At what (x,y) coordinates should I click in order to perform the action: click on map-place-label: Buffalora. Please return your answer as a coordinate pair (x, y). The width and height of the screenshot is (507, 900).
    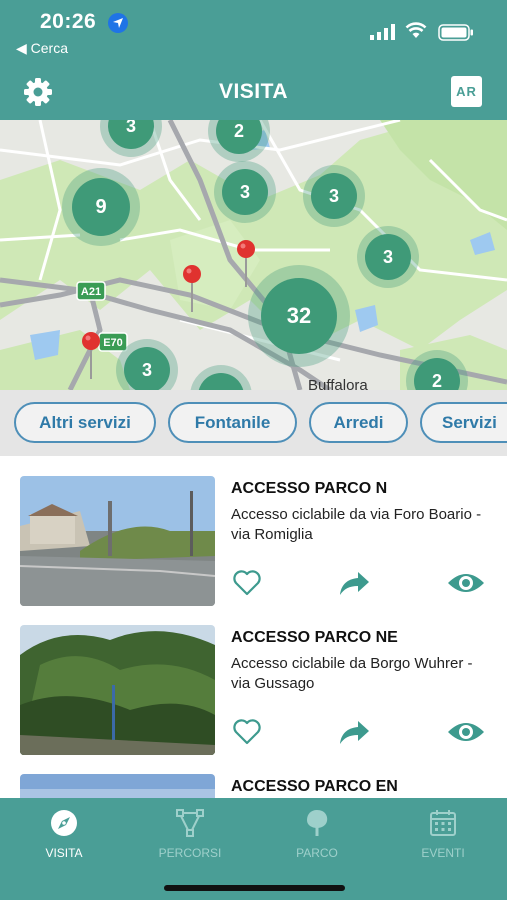
    Looking at the image, I should click on (338, 383).